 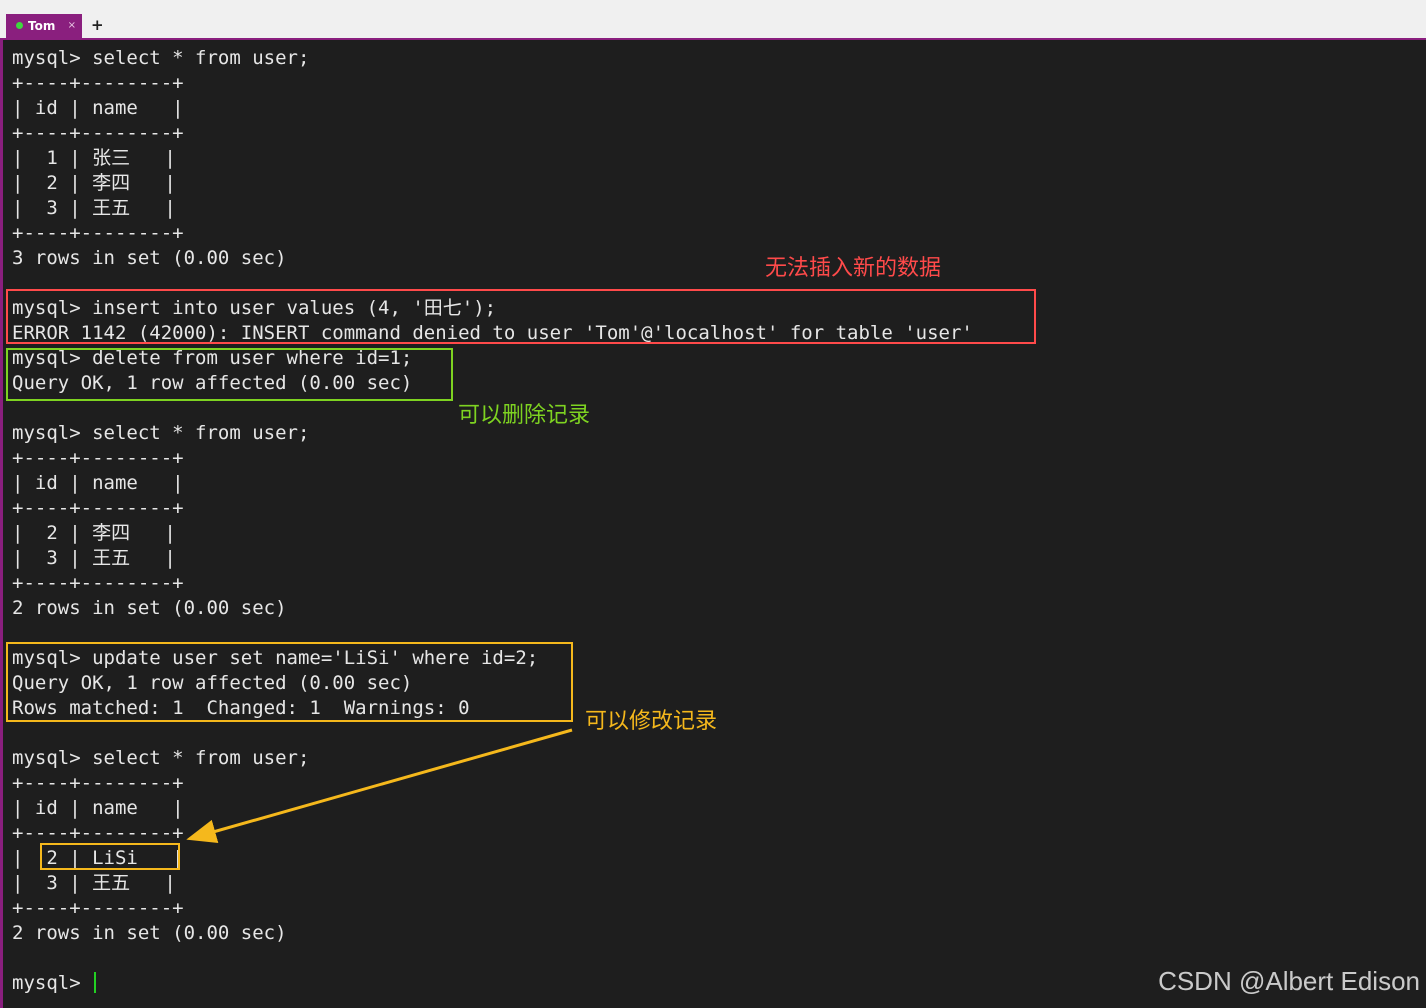 What do you see at coordinates (229, 374) in the screenshot?
I see `delete-allowed-highlight` at bounding box center [229, 374].